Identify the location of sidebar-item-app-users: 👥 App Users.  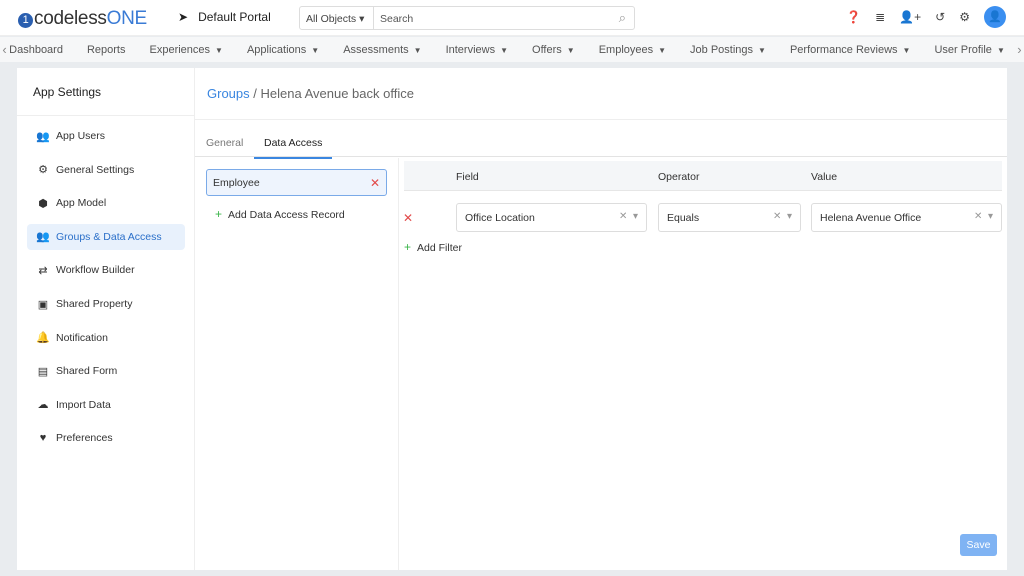
(106, 136).